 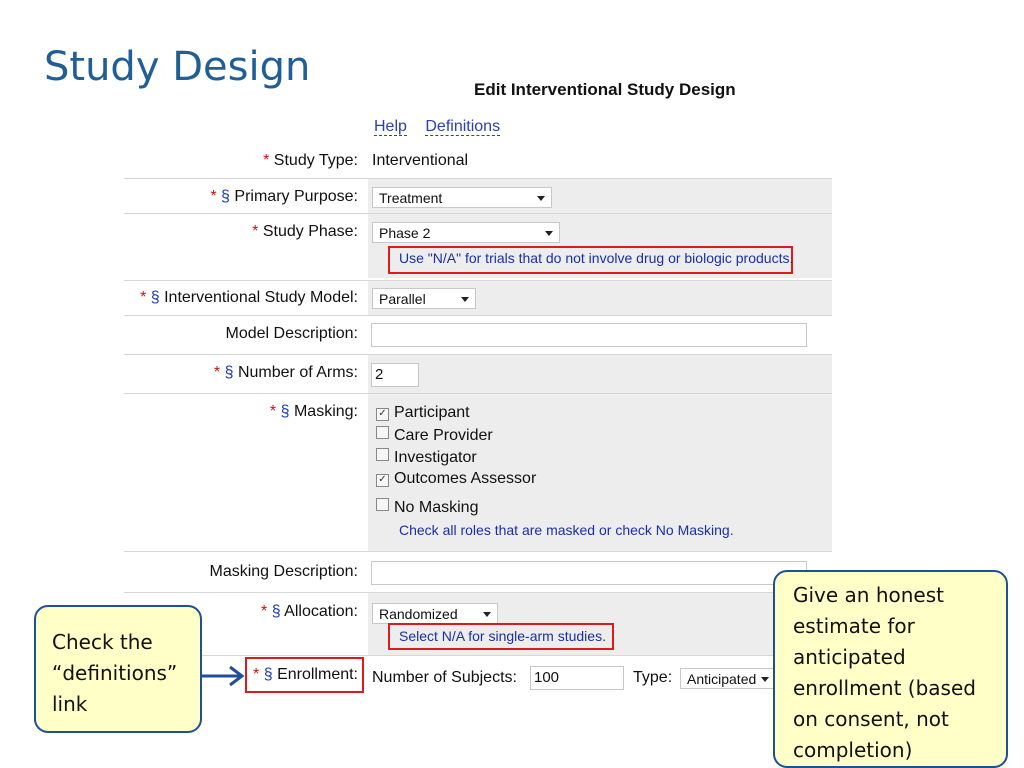 I want to click on masking-description-cell, so click(x=600, y=572).